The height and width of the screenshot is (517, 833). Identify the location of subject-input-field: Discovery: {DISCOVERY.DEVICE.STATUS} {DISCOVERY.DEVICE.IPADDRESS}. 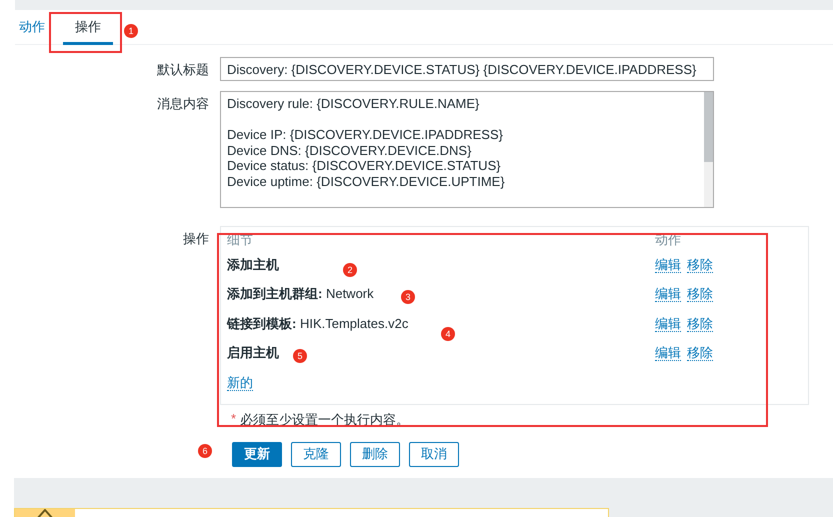
(467, 69).